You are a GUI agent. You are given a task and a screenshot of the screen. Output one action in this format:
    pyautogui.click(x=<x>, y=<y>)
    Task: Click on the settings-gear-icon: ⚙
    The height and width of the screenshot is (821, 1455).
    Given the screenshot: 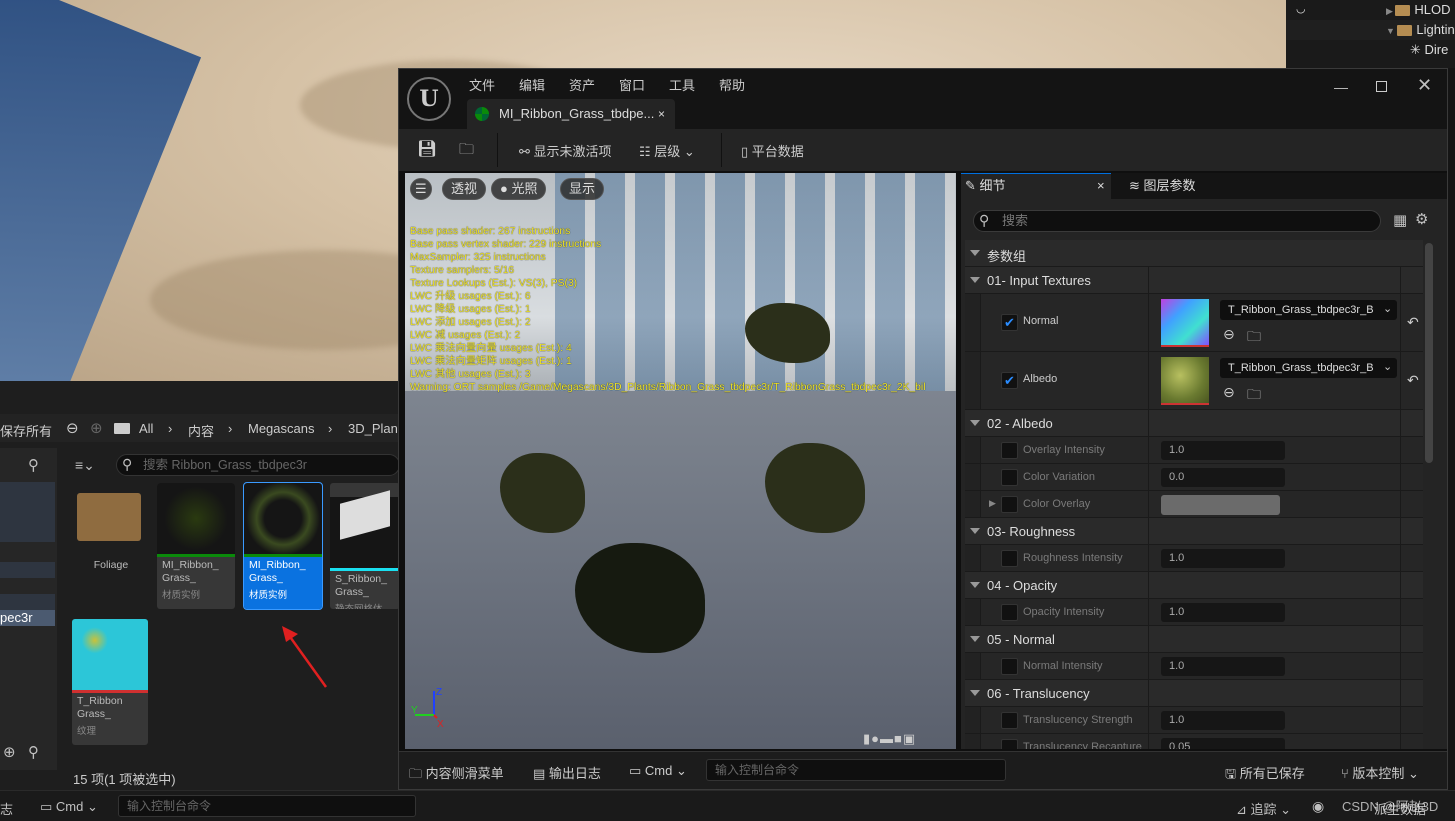 What is the action you would take?
    pyautogui.click(x=1421, y=219)
    